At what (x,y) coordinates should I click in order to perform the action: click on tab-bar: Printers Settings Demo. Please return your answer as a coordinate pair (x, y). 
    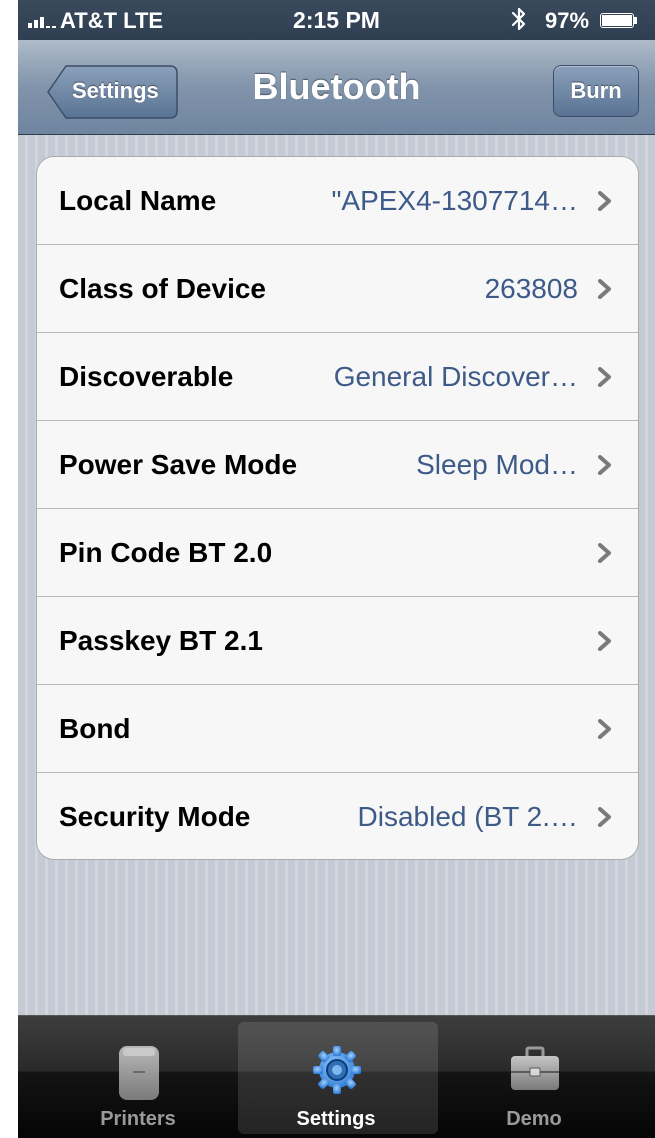
    Looking at the image, I should click on (336, 1076).